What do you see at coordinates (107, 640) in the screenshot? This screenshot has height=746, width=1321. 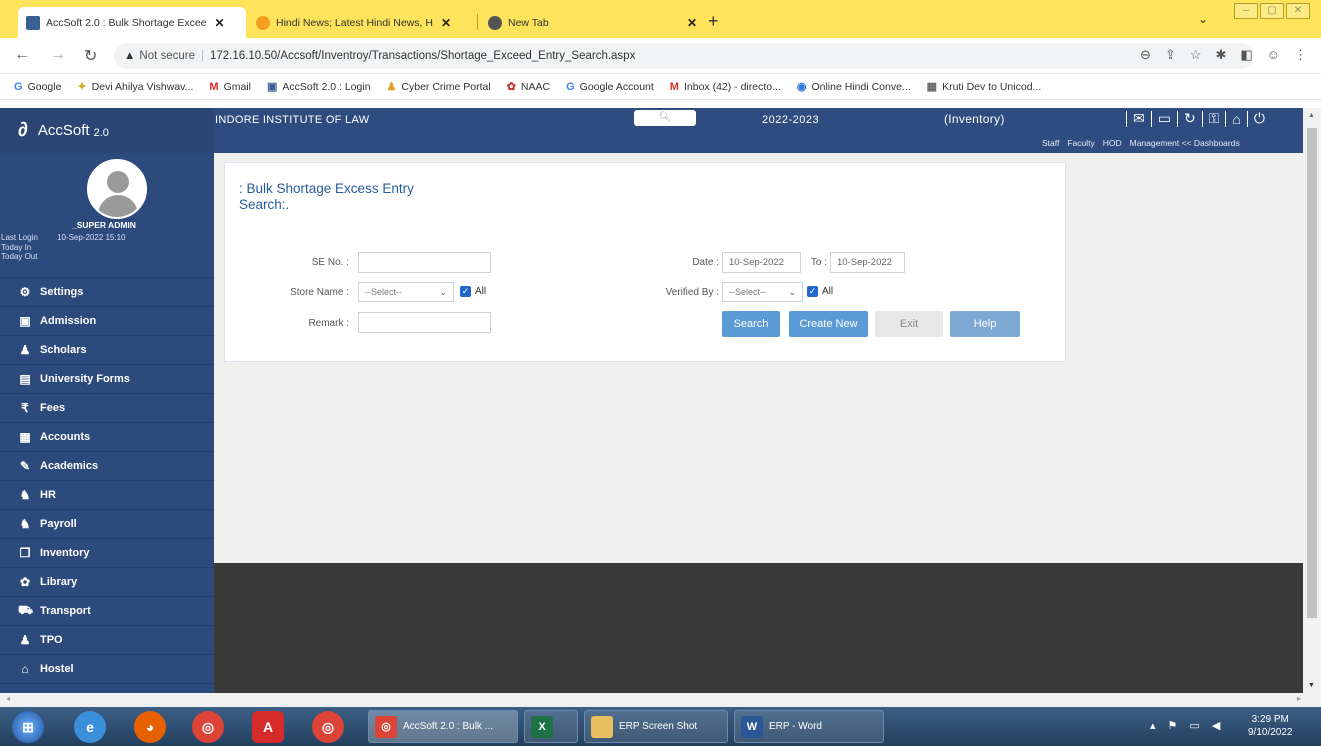 I see `sidebar-item-tpo: ♟ TPO` at bounding box center [107, 640].